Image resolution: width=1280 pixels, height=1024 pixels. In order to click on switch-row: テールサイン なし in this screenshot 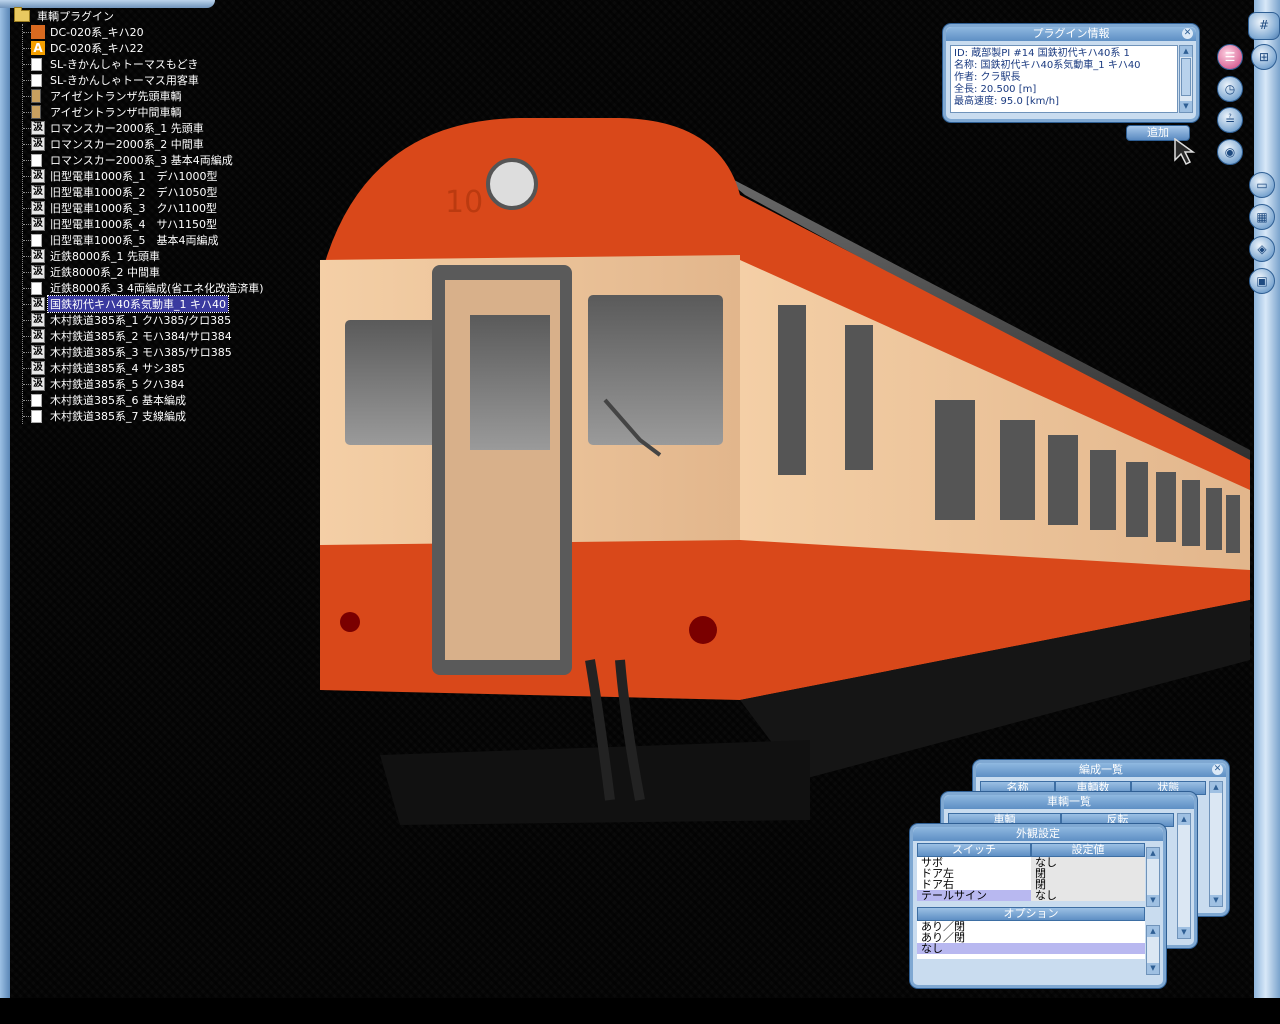, I will do `click(1031, 895)`.